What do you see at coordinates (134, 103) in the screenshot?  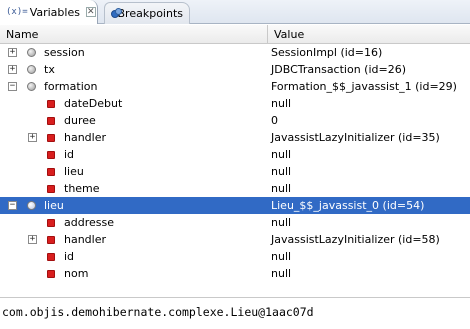 I see `name-cell: dateDebut` at bounding box center [134, 103].